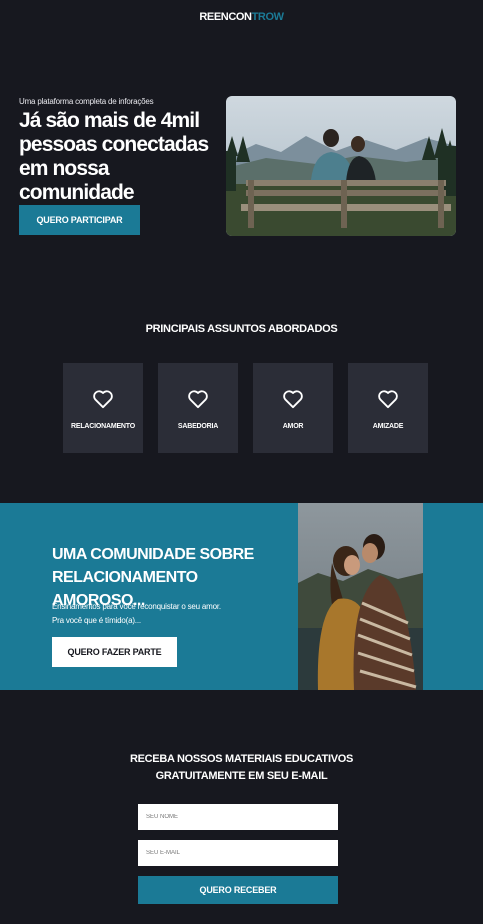  Describe the element at coordinates (267, 17) in the screenshot. I see `logo-part-2: TROW` at that location.